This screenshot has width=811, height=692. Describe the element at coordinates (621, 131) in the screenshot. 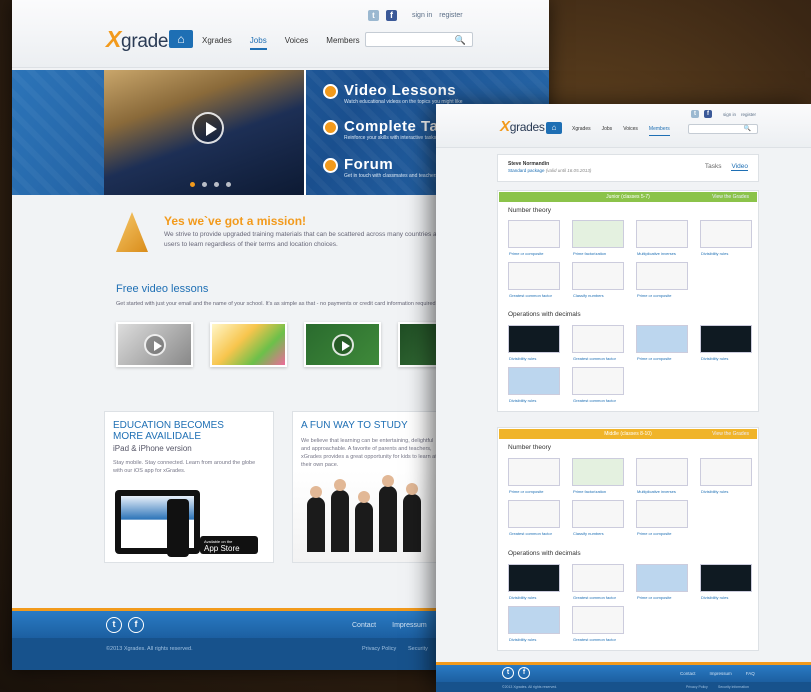

I see `main-nav: Xgrades Jobs Voices Members` at that location.